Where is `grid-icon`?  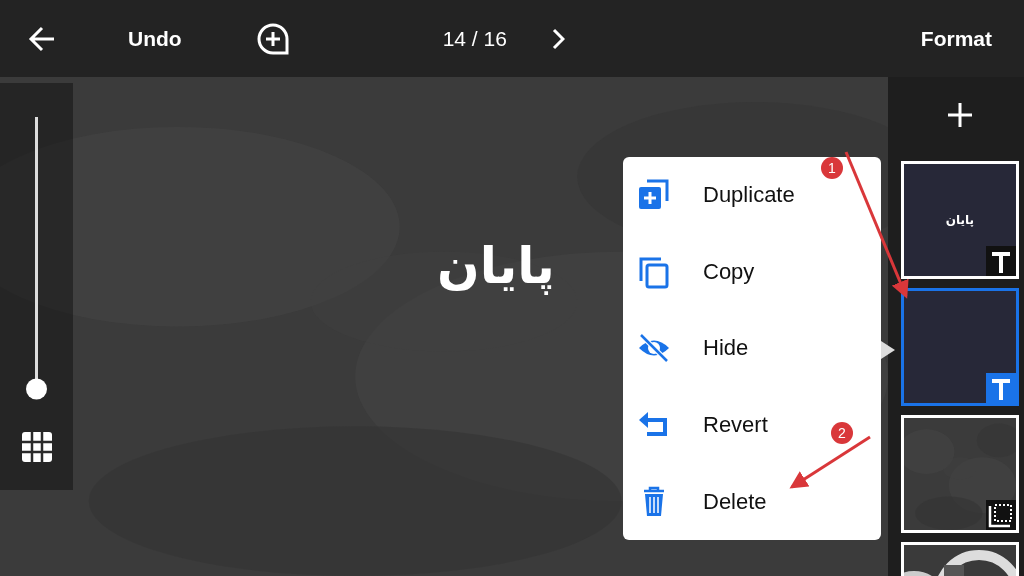 grid-icon is located at coordinates (36, 447).